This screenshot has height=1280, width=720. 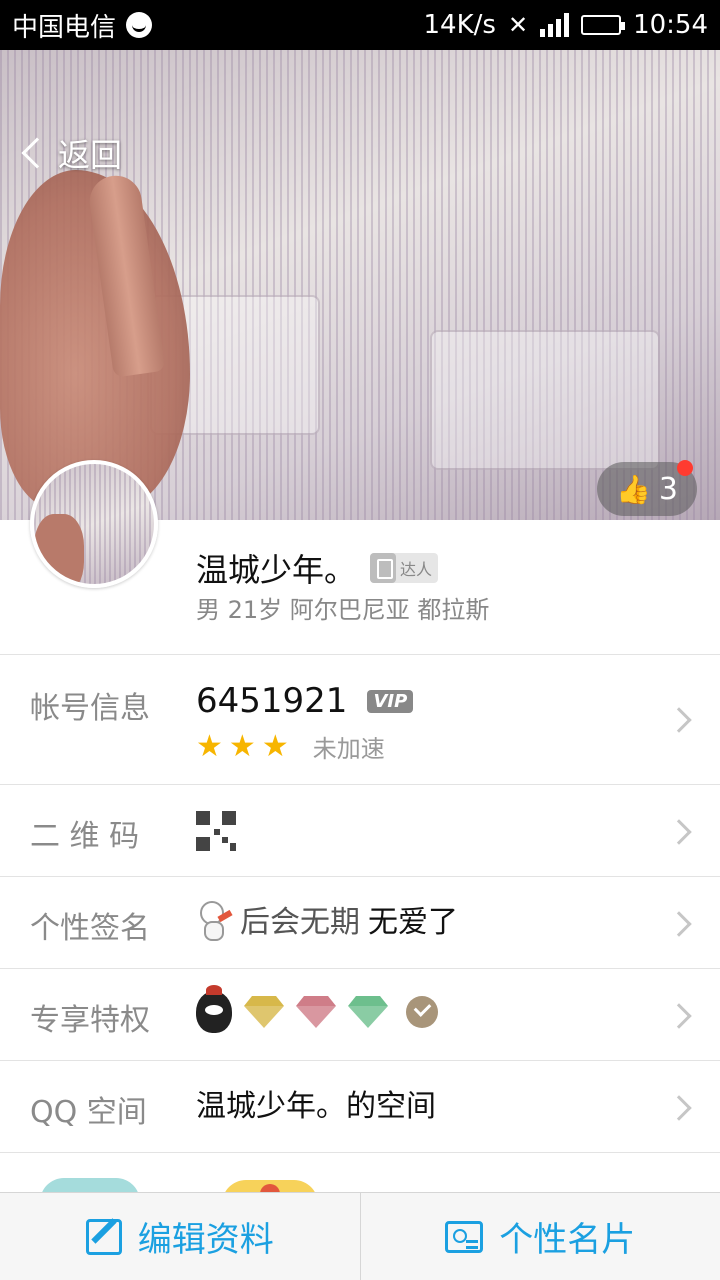 What do you see at coordinates (348, 749) in the screenshot?
I see `accel-status: 未加速` at bounding box center [348, 749].